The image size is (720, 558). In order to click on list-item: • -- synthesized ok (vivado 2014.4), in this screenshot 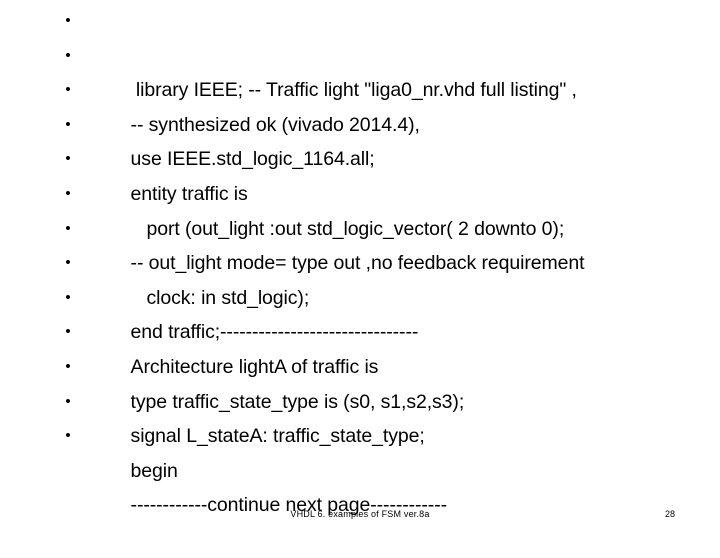, I will do `click(366, 87)`.